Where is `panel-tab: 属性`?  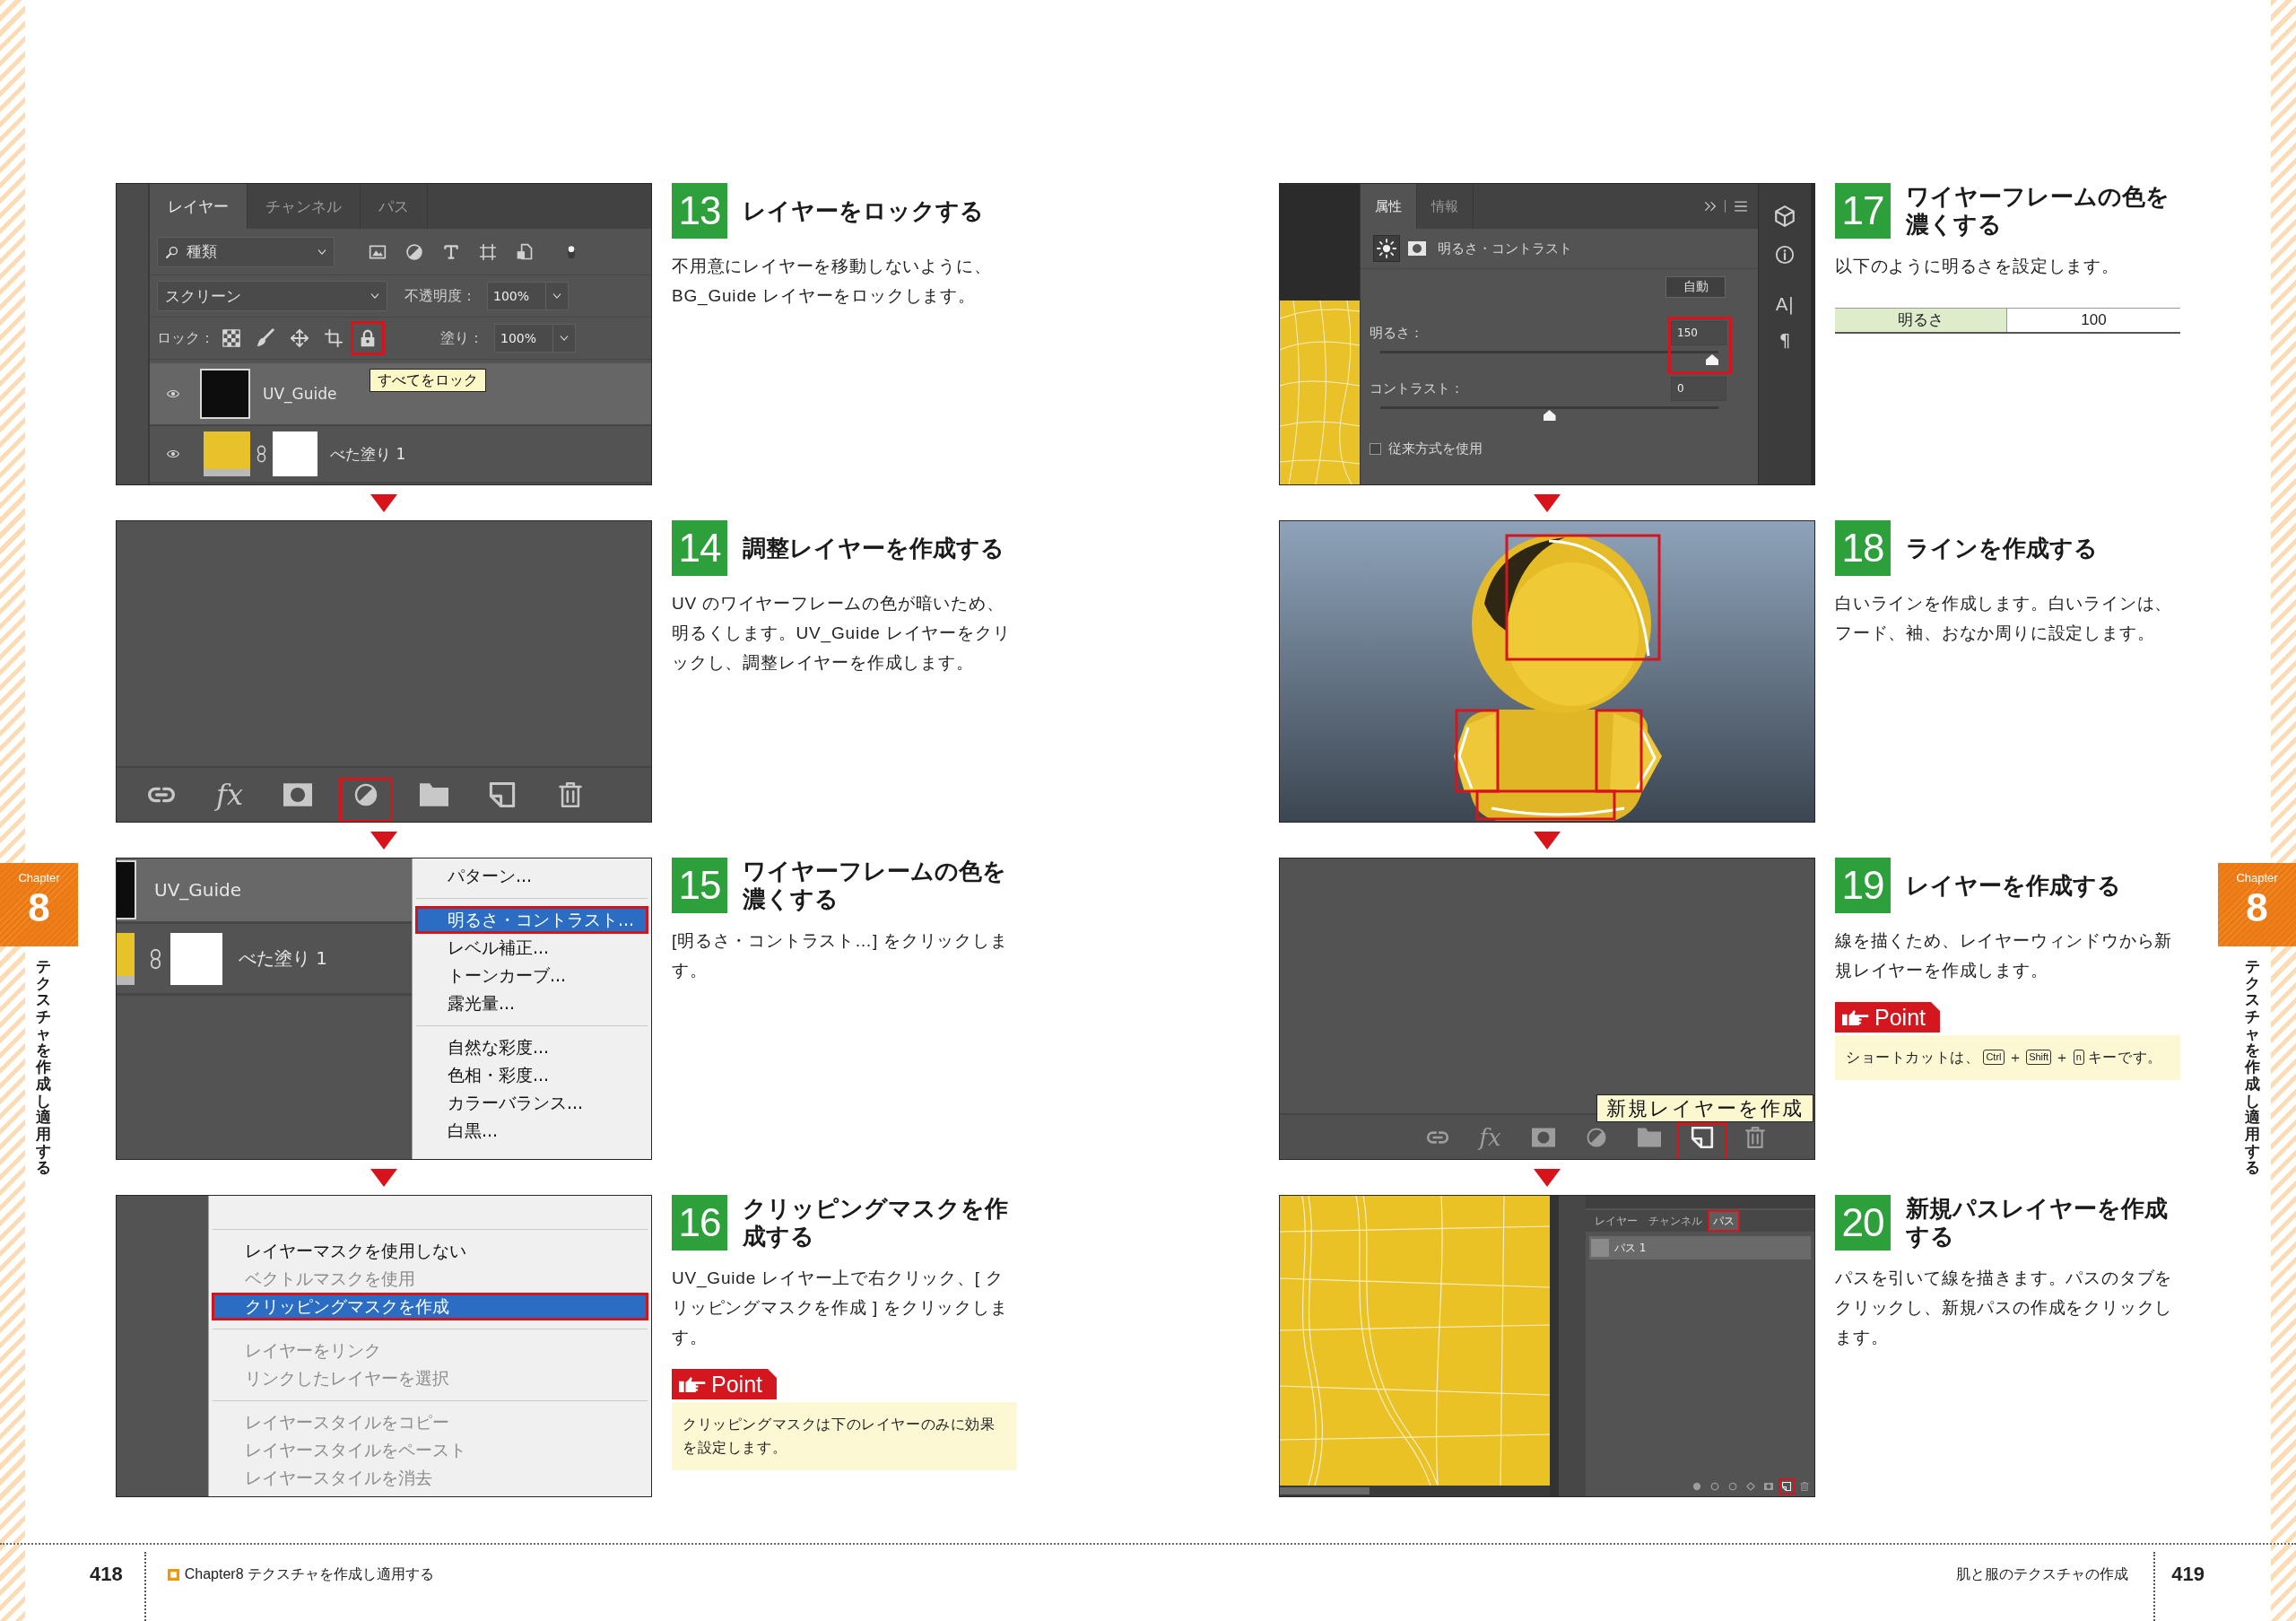 panel-tab: 属性 is located at coordinates (1389, 206).